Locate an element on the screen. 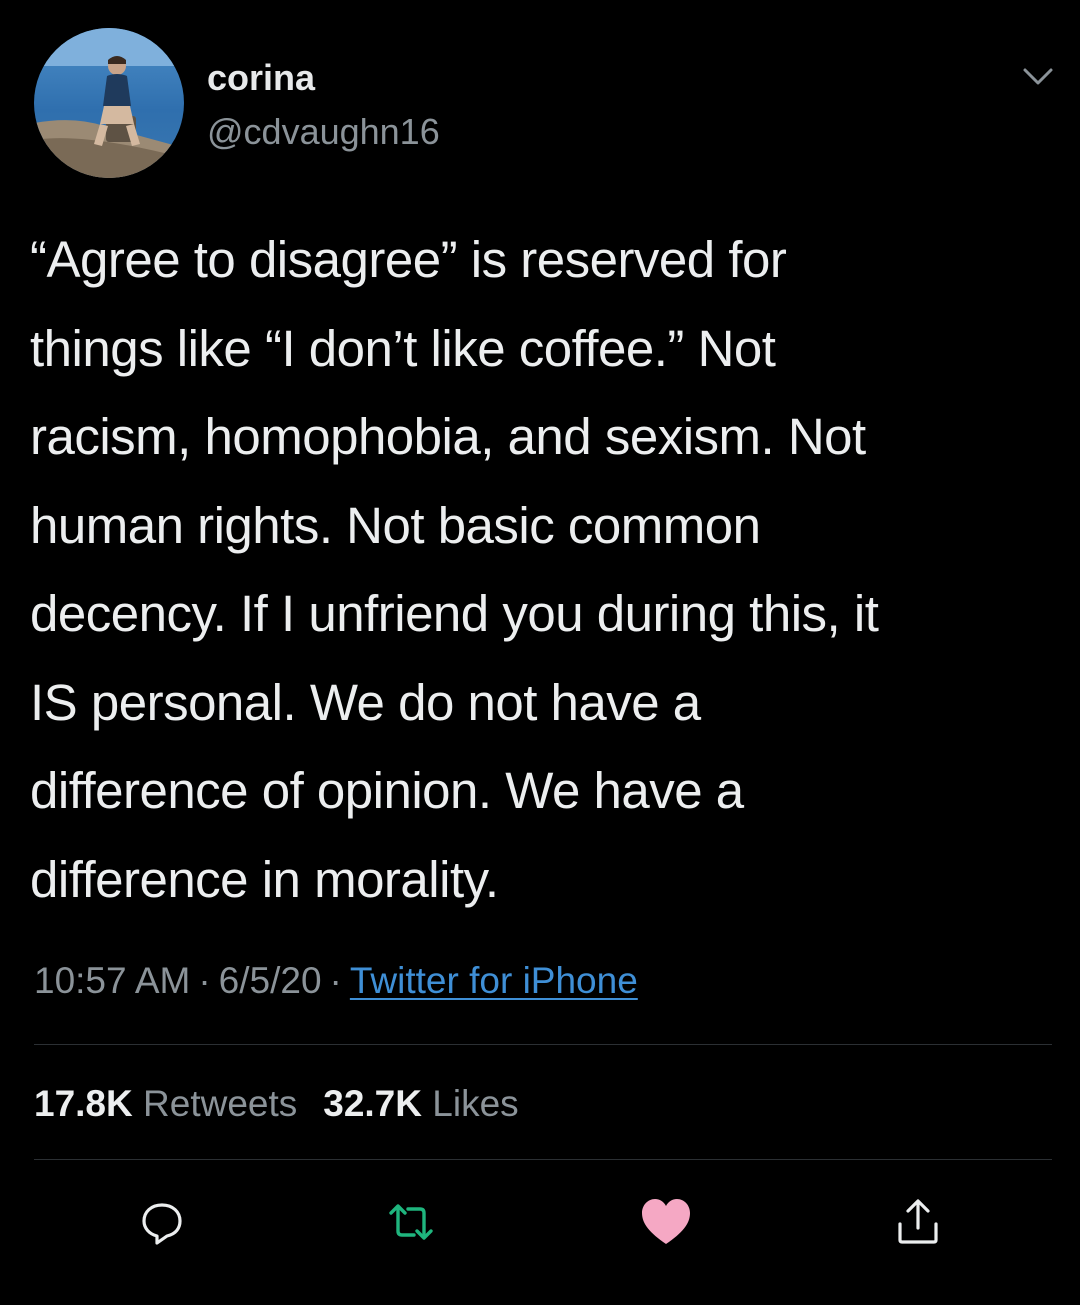  share-icon is located at coordinates (918, 1224).